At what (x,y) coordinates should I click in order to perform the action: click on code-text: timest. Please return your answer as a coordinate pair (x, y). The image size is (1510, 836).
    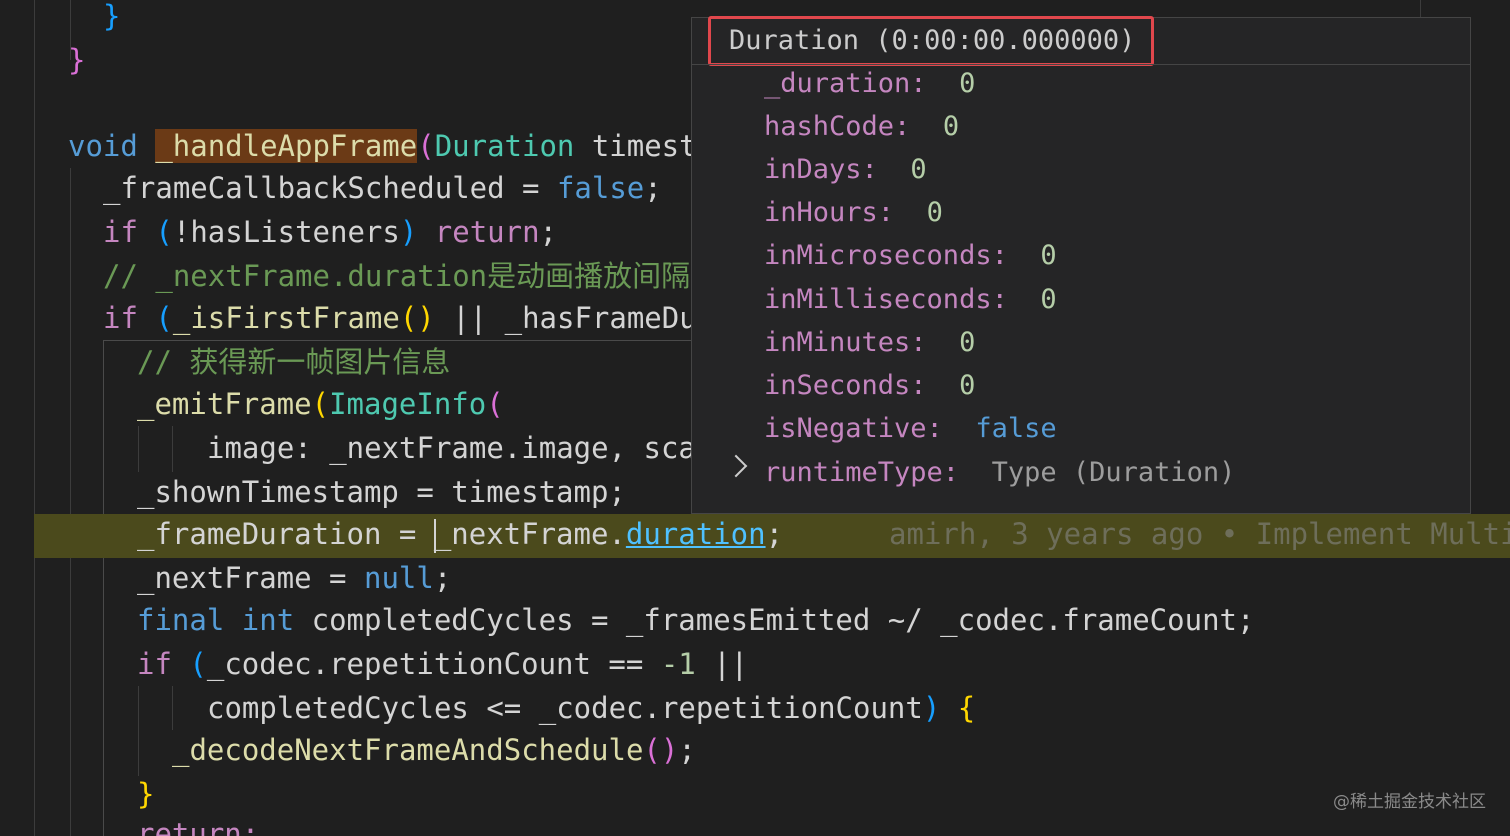
    Looking at the image, I should click on (635, 146).